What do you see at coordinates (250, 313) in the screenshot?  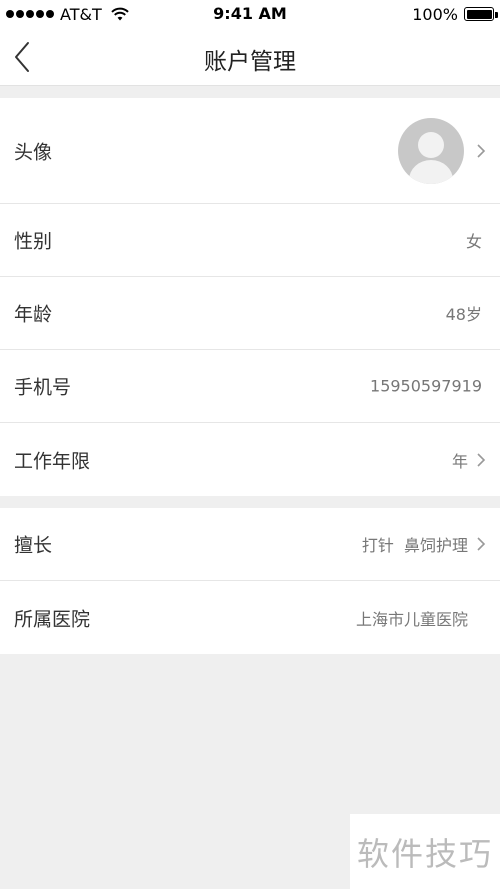 I see `row-age: 年龄 48岁` at bounding box center [250, 313].